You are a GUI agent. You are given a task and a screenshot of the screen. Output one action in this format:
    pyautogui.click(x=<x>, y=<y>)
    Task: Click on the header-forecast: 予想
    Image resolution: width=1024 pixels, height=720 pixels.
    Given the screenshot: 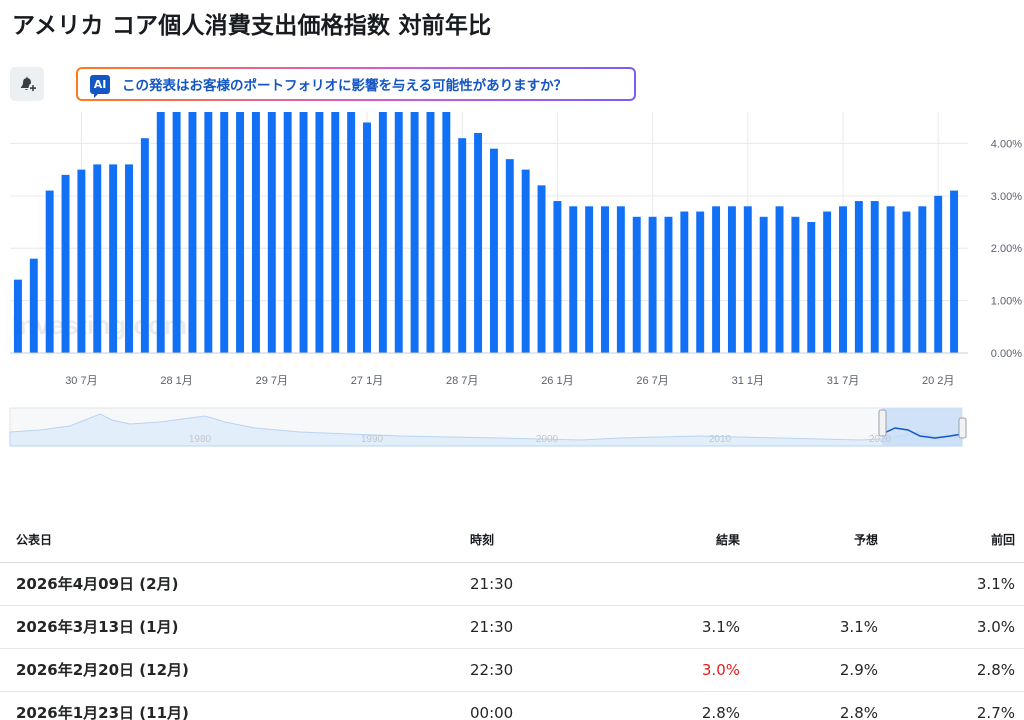 What is the action you would take?
    pyautogui.click(x=809, y=540)
    